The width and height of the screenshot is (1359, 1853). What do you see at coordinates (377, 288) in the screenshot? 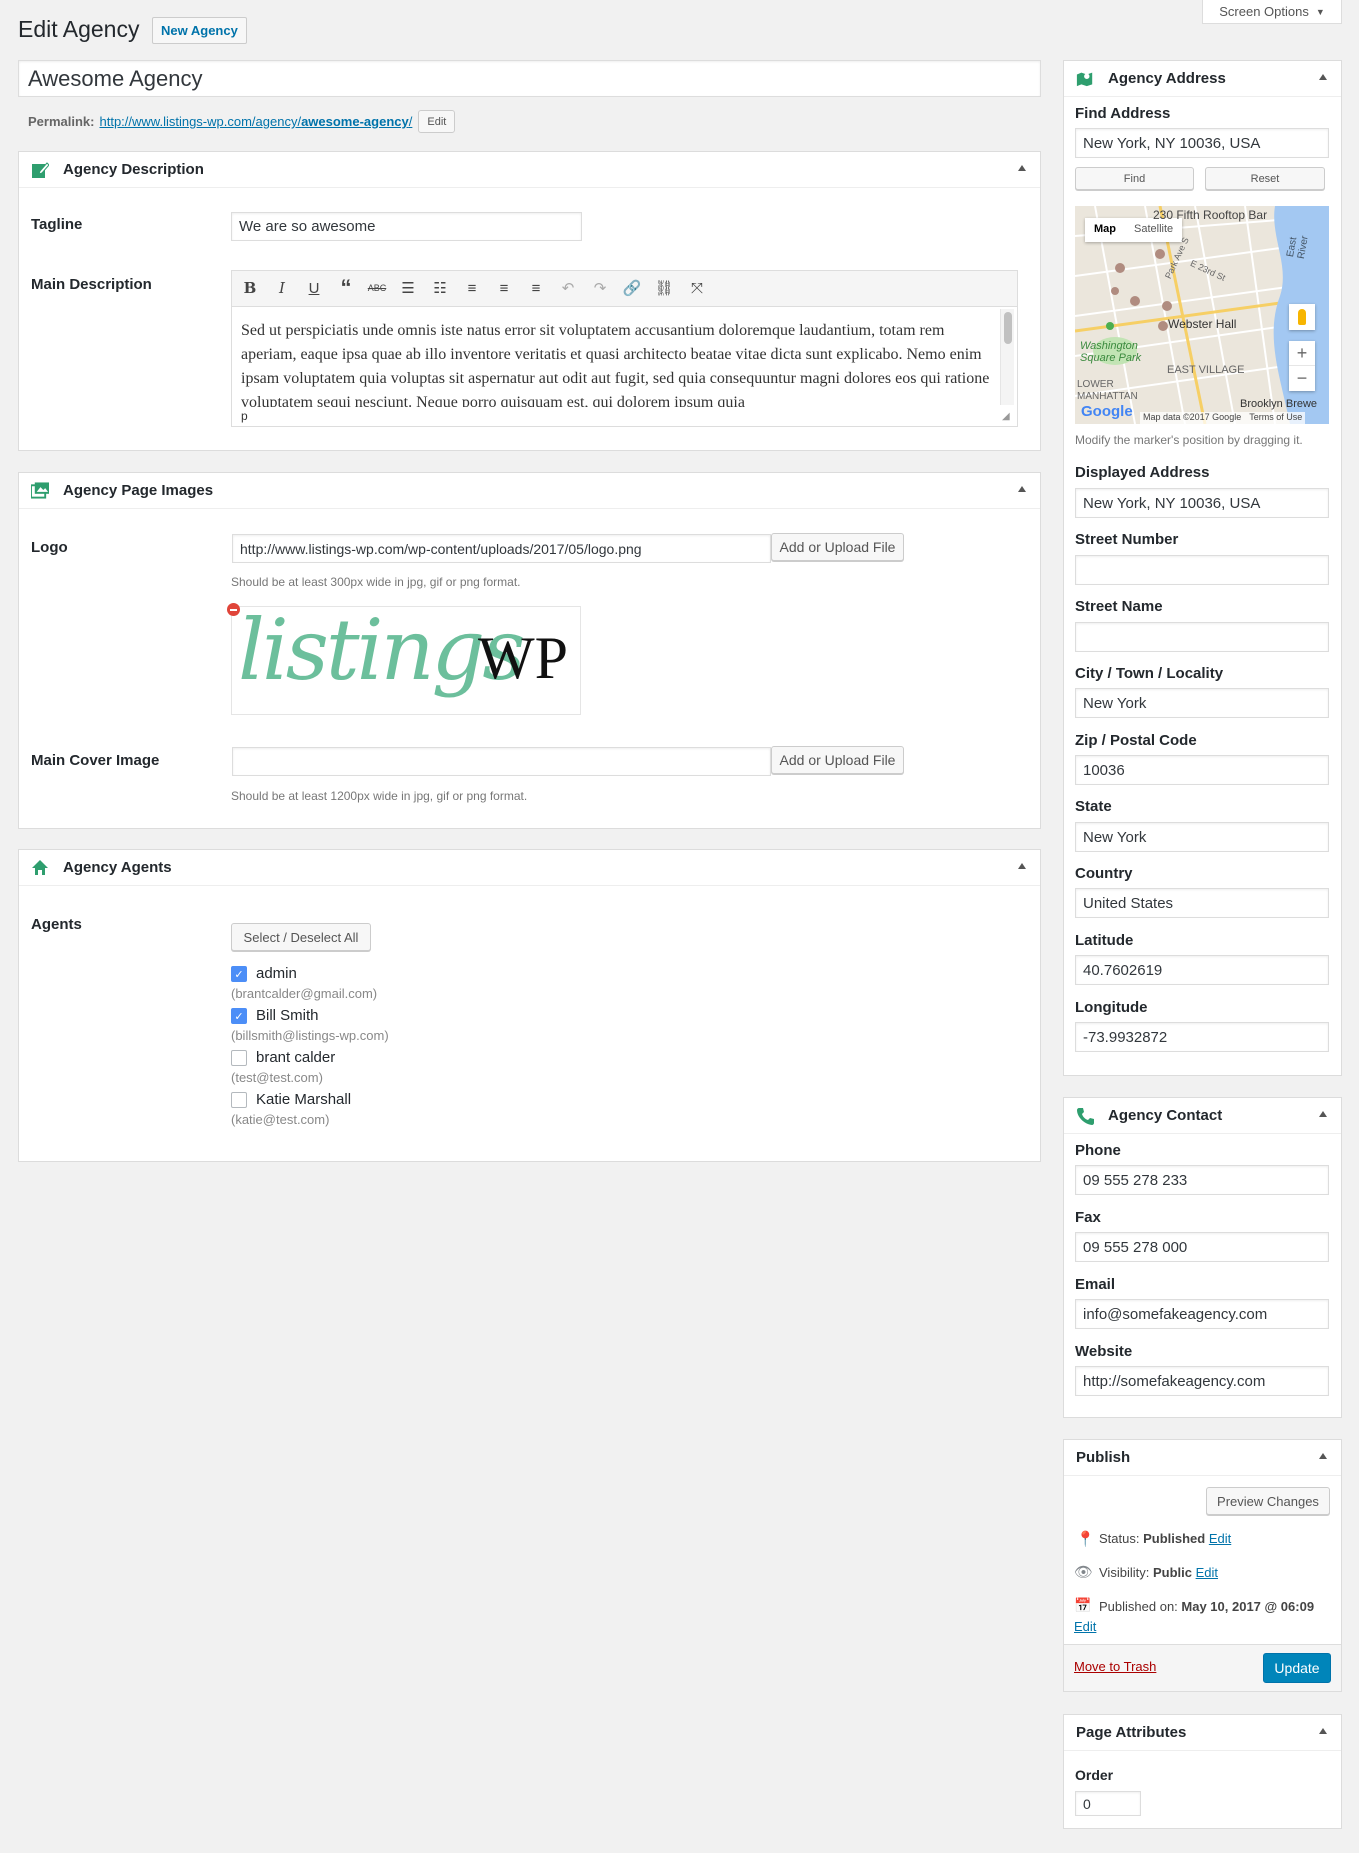
I see `strikethrough-icon: ABC` at bounding box center [377, 288].